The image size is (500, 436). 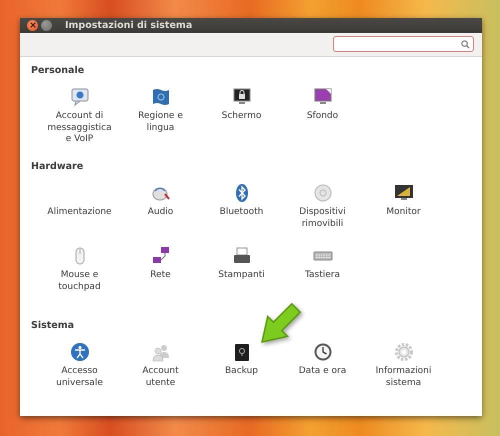 What do you see at coordinates (80, 352) in the screenshot?
I see `accessibility-icon` at bounding box center [80, 352].